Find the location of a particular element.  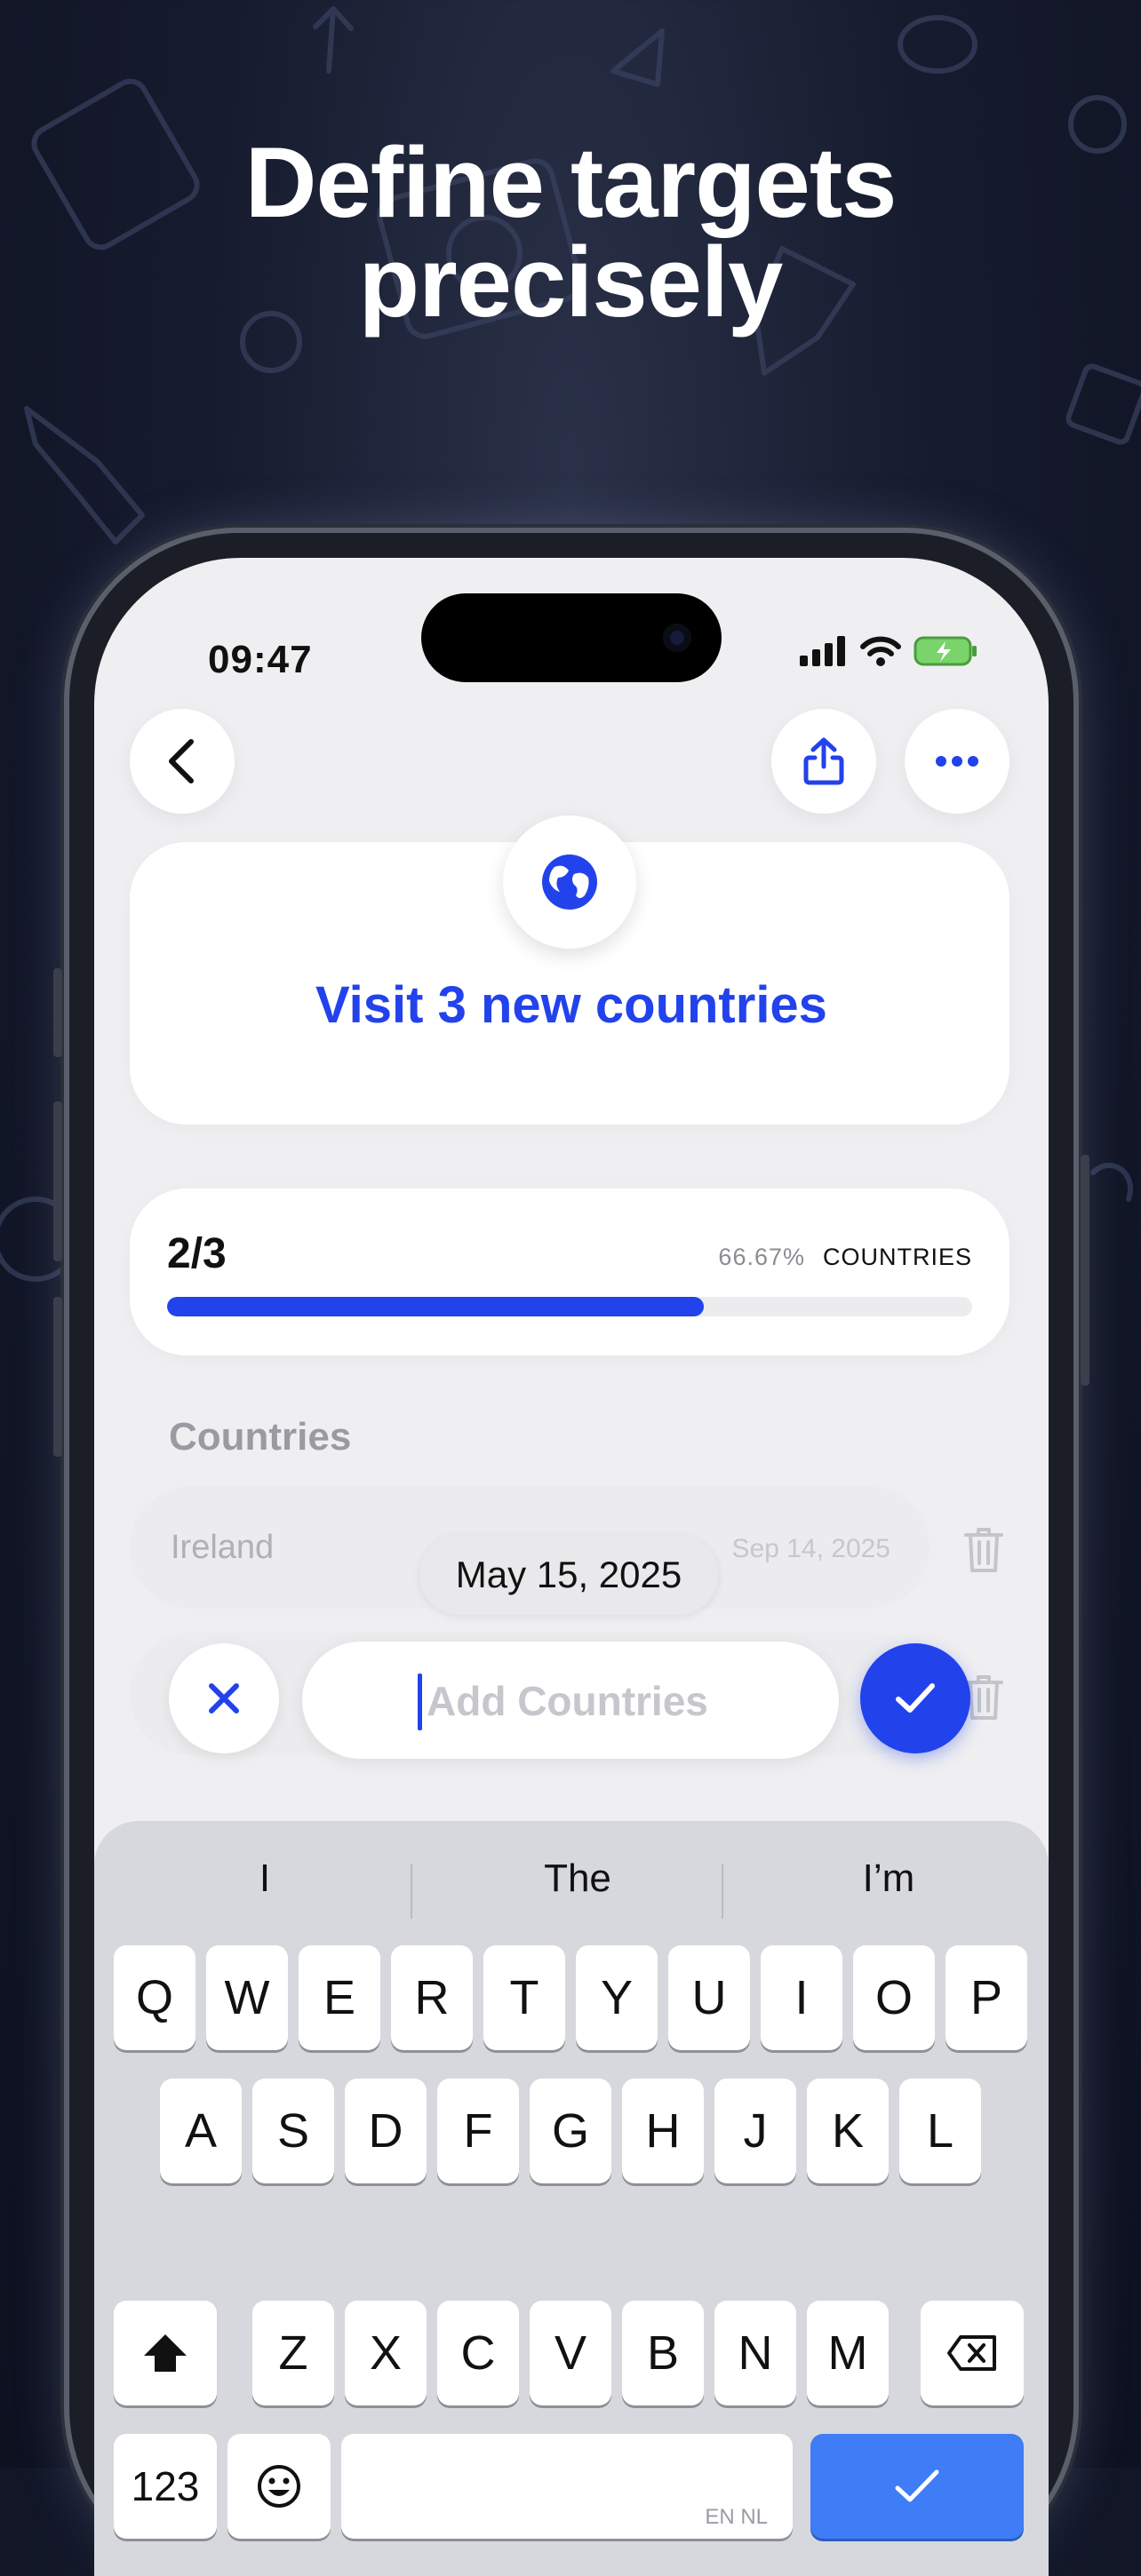

progress-bar-fill is located at coordinates (436, 1306).